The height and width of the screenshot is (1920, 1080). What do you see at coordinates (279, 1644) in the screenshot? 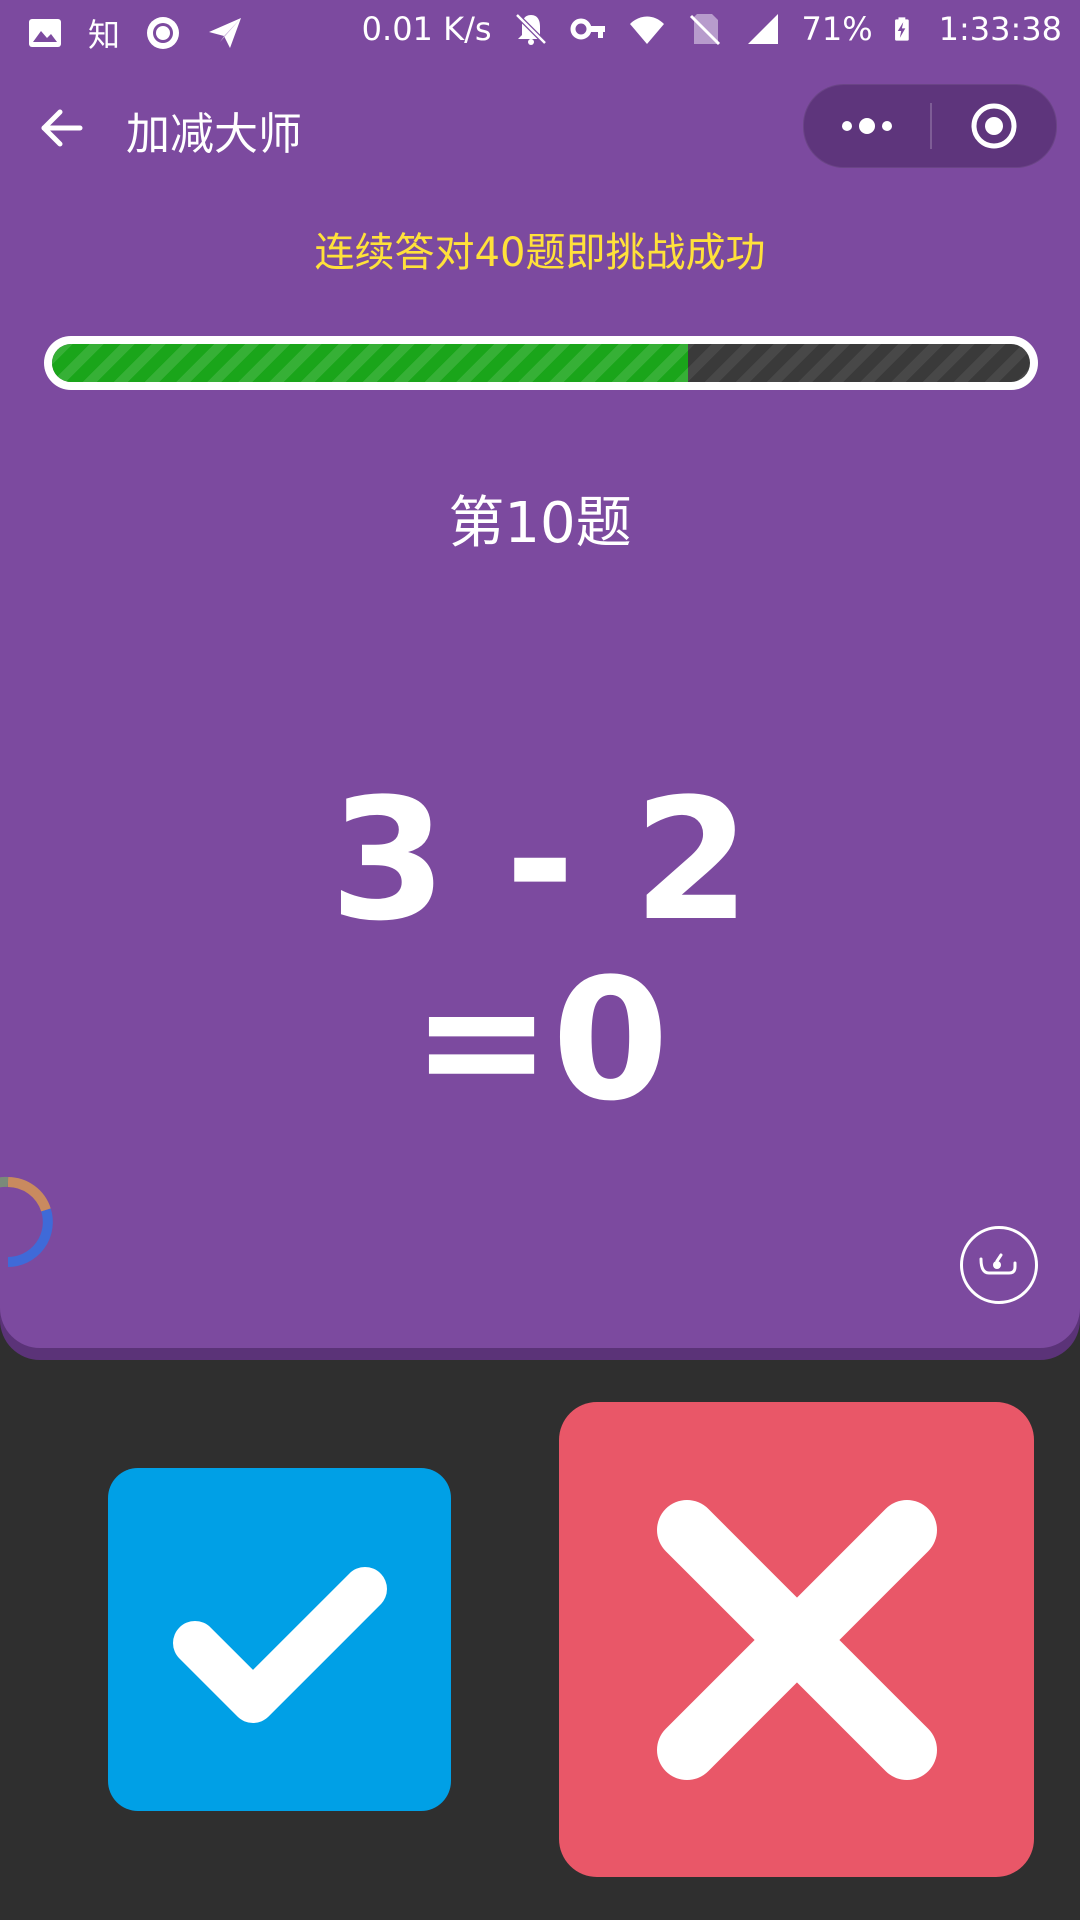
I see `checkmark-icon` at bounding box center [279, 1644].